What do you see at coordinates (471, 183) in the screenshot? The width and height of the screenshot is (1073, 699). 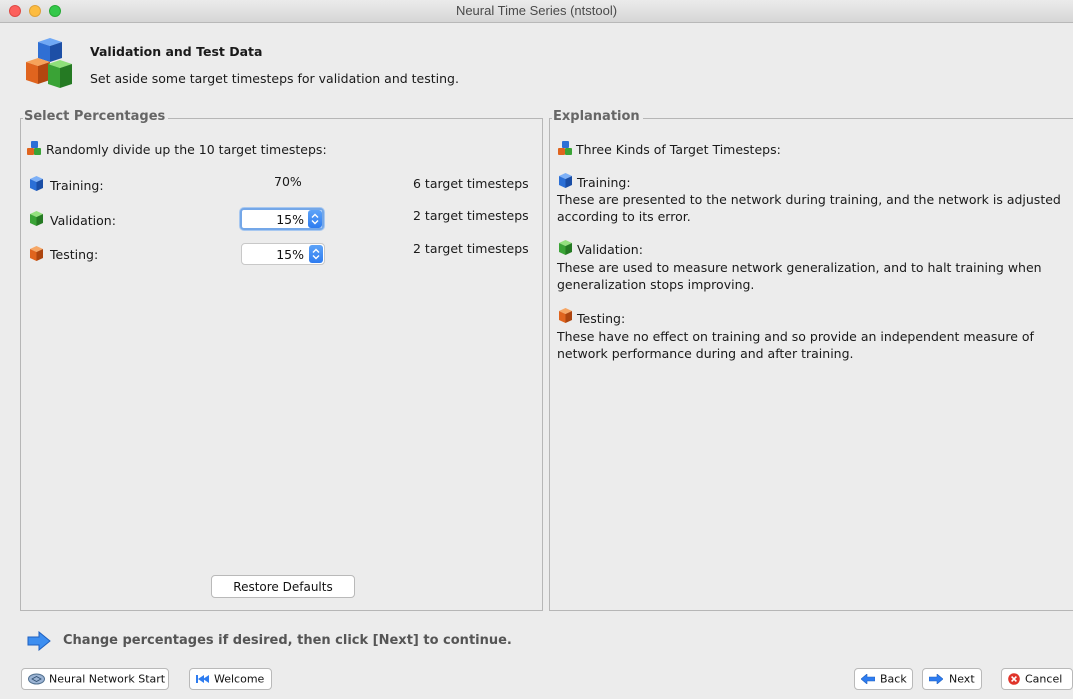 I see `training-timesteps: 6 target timesteps` at bounding box center [471, 183].